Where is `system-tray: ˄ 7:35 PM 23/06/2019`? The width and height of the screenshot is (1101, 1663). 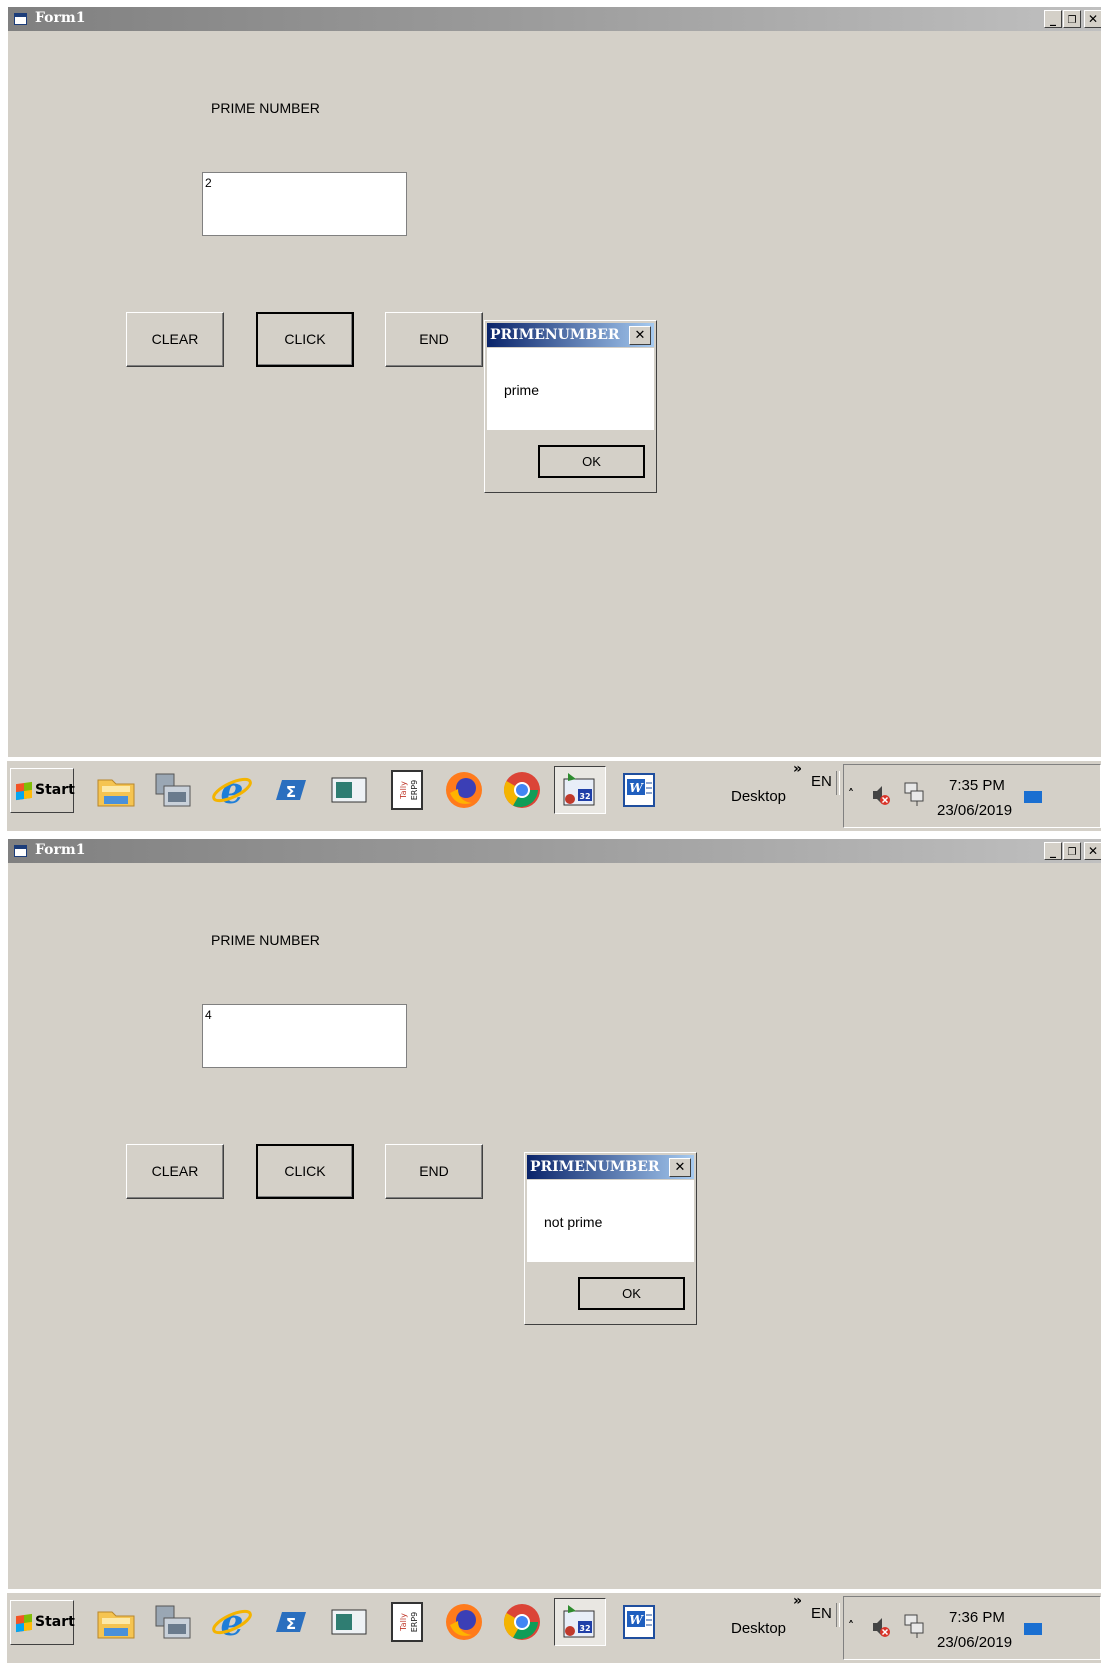
system-tray: ˄ 7:35 PM 23/06/2019 is located at coordinates (972, 796).